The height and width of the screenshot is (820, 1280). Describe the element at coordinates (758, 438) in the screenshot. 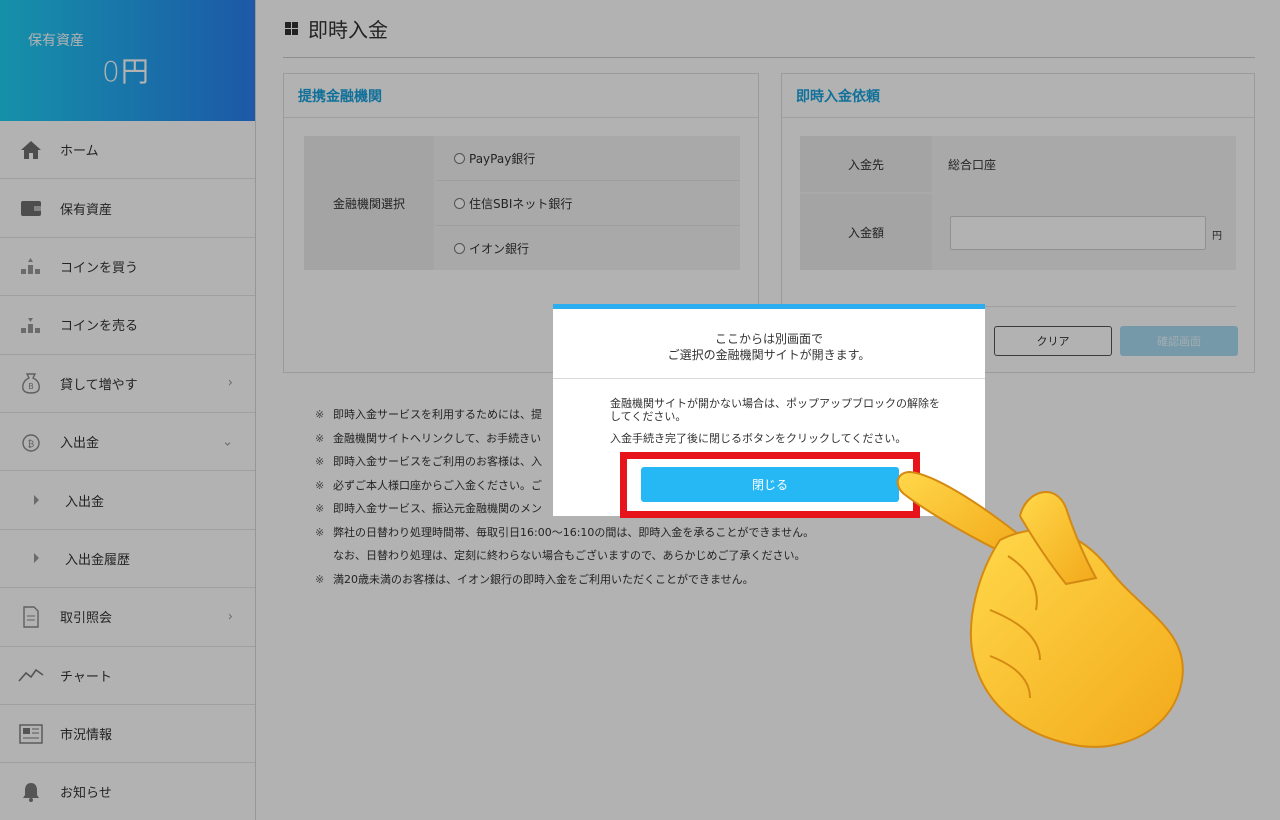

I see `modal-message: 入金手続き完了後に閉じるボタンをクリックしてください。` at that location.